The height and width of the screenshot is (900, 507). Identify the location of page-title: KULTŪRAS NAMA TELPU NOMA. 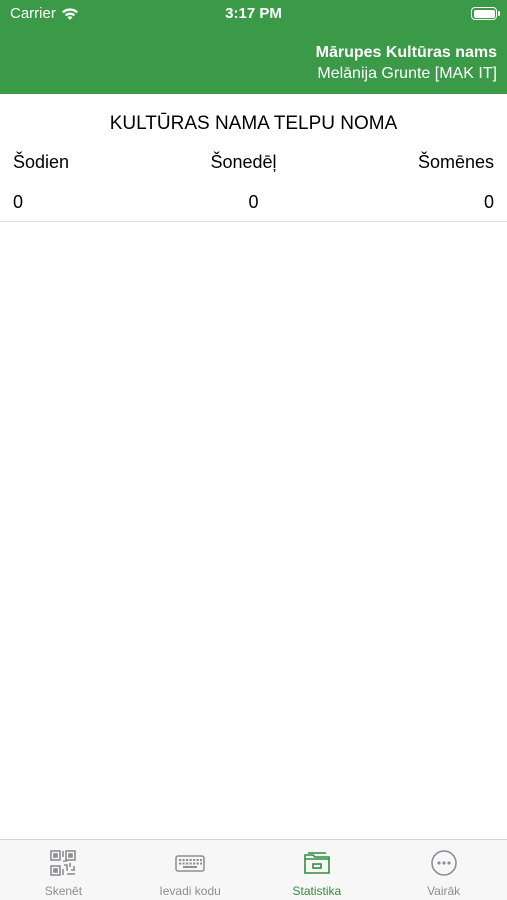
(253, 123).